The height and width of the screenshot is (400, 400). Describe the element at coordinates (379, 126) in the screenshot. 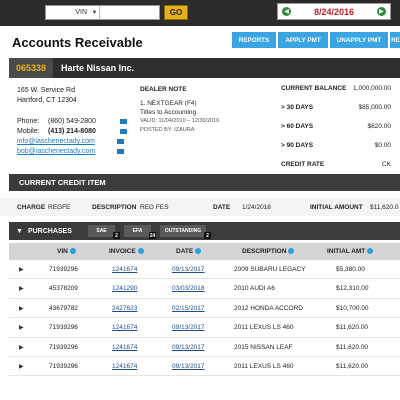

I see `balance-value: $620.00` at that location.